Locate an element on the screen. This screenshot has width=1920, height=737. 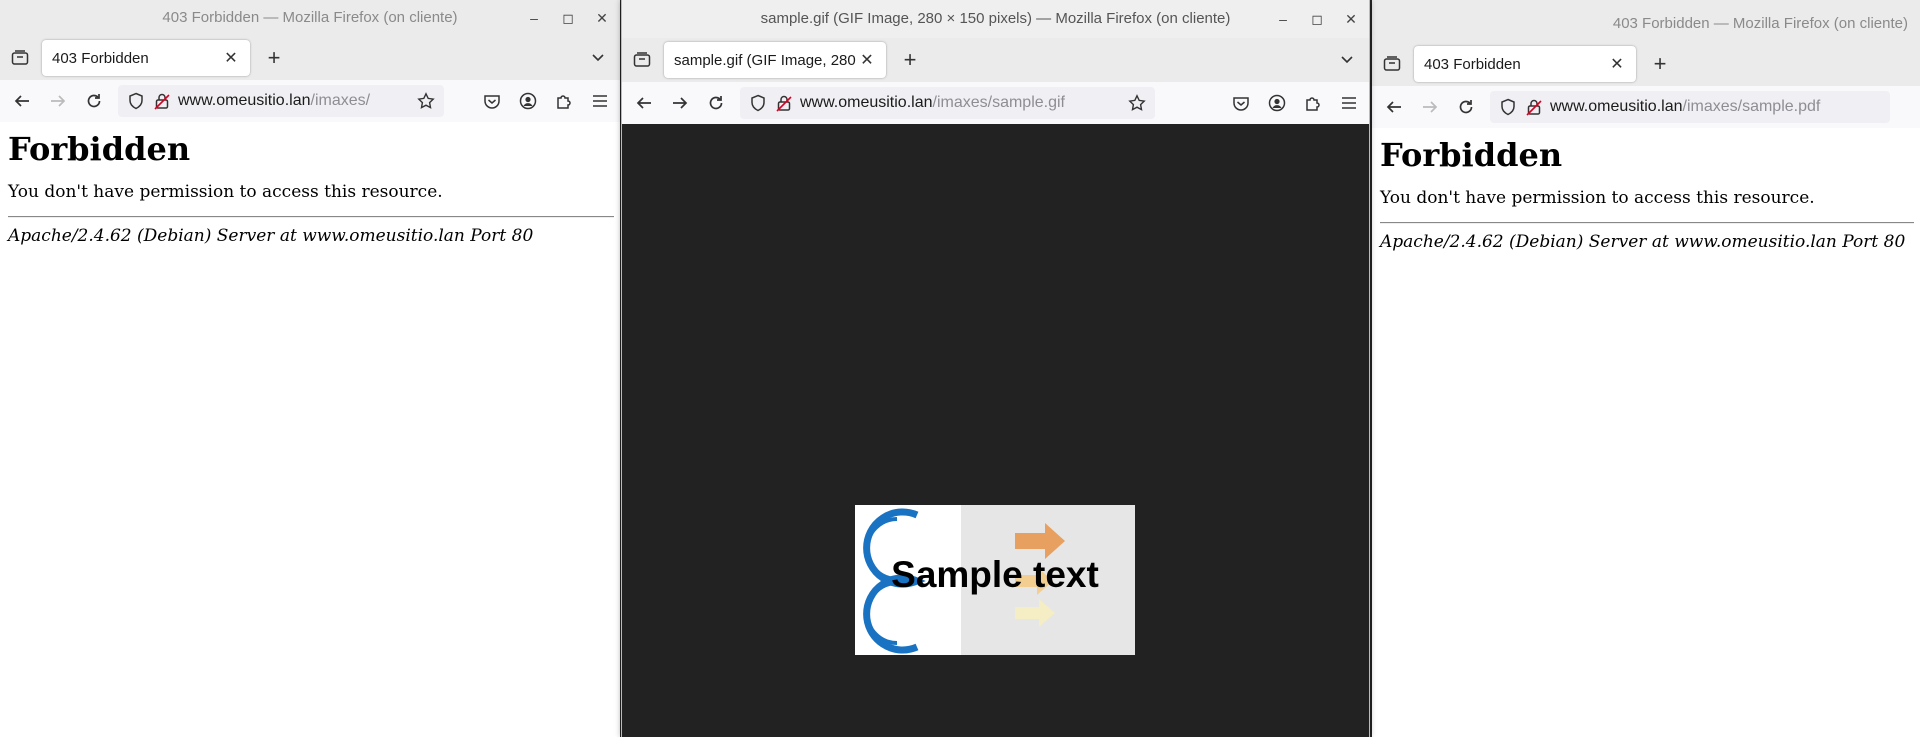
url-bar: www.omeusitio.lan/imaxes/ is located at coordinates (281, 101).